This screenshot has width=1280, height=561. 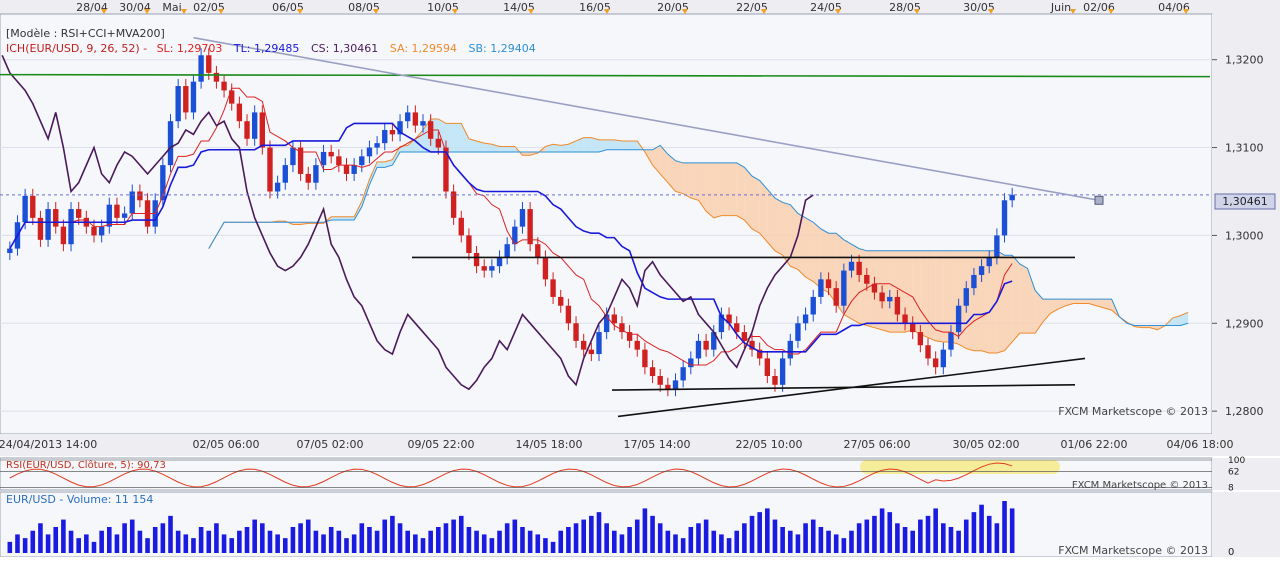 What do you see at coordinates (1233, 472) in the screenshot?
I see `rsi-tick-label: 62` at bounding box center [1233, 472].